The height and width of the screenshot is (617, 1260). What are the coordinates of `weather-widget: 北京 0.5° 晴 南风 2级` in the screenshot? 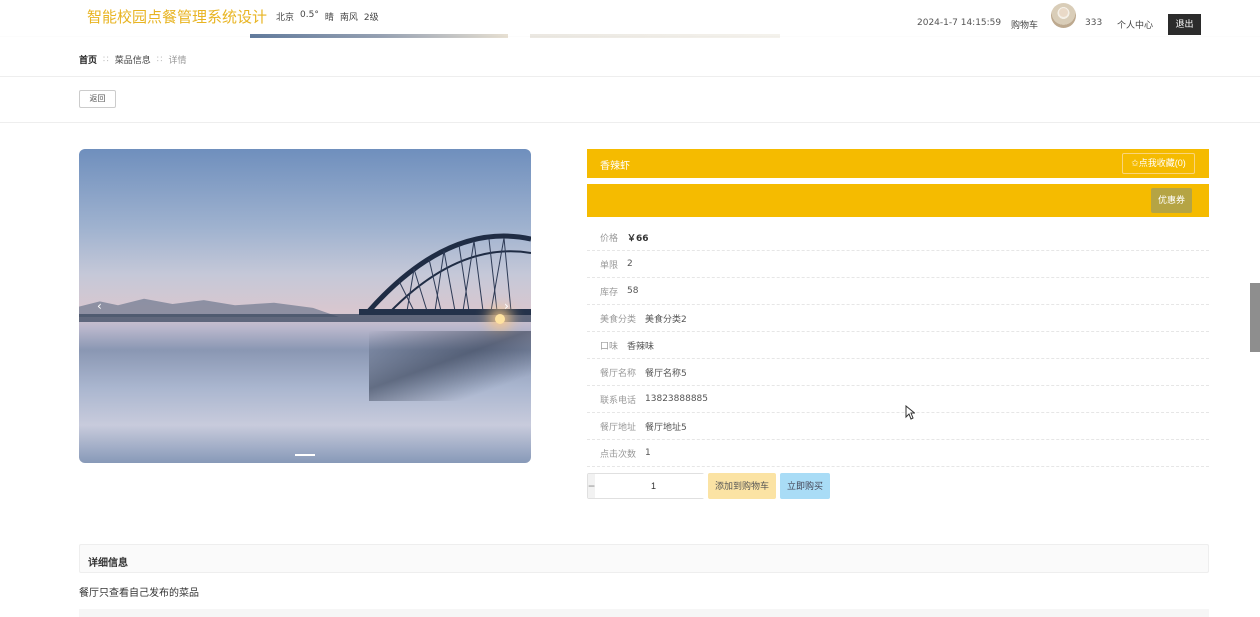 It's located at (327, 16).